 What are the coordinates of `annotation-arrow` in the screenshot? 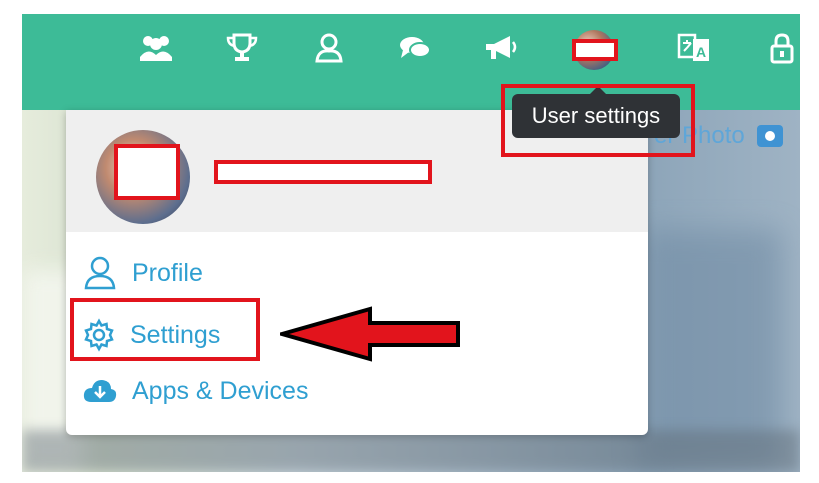 It's located at (370, 334).